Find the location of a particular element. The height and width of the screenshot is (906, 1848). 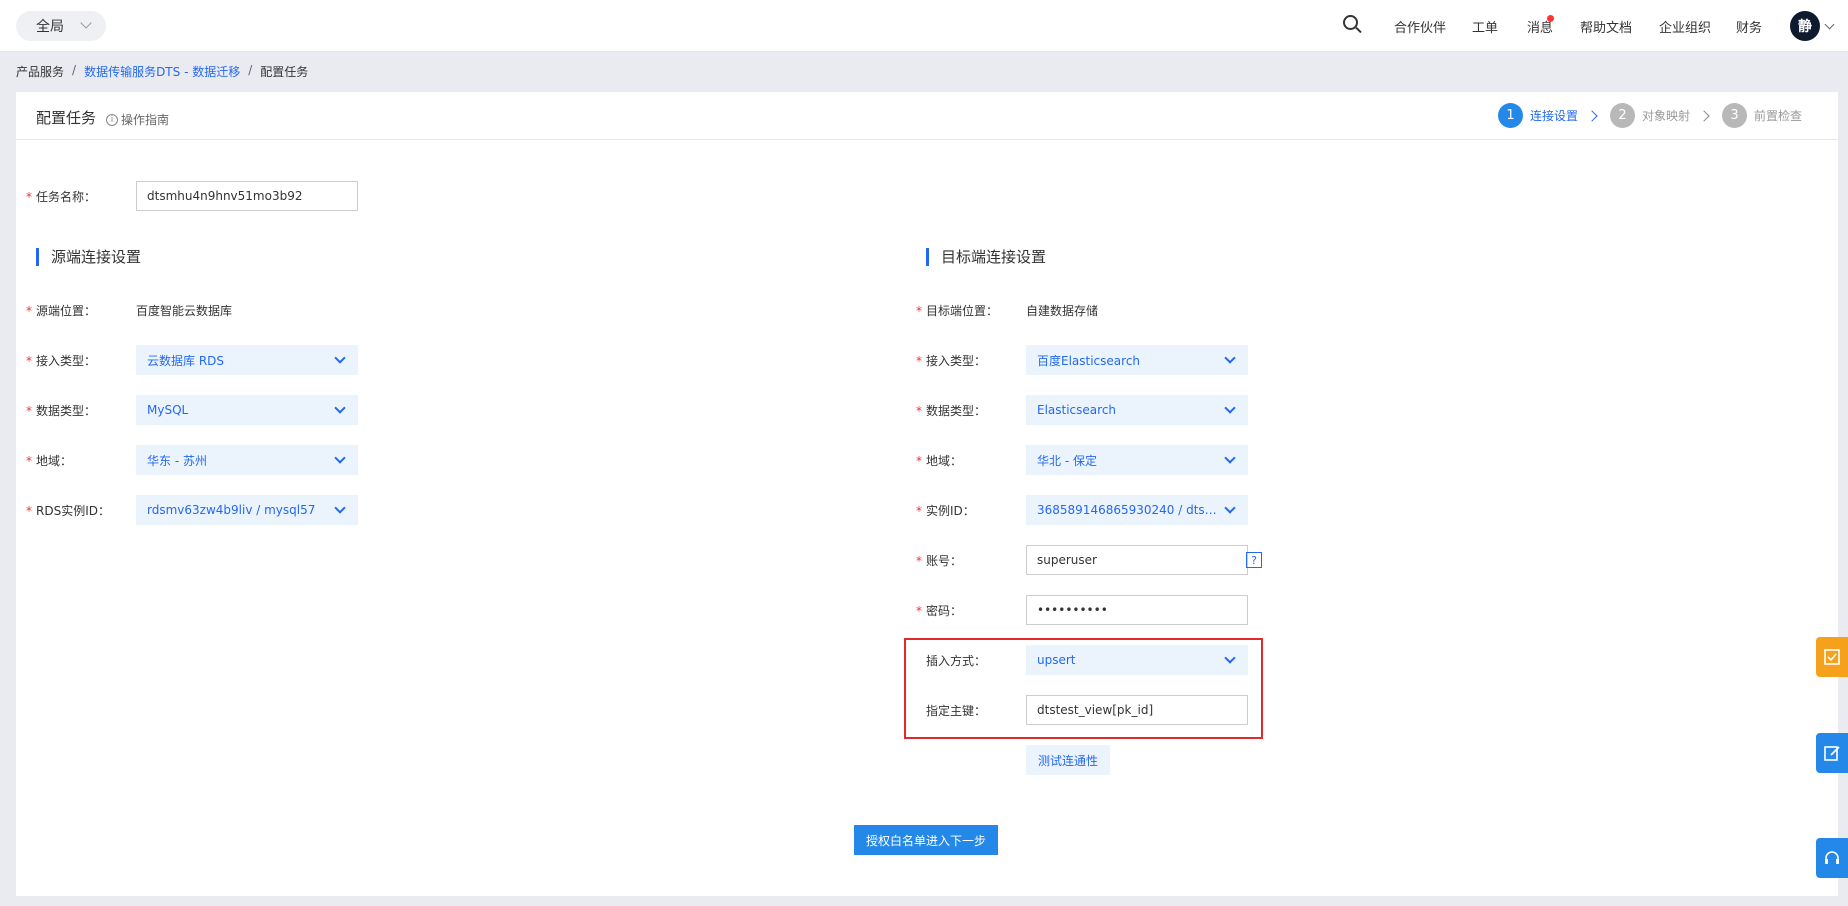

primary-key-field: 指定主键： dtstest_view[pk_id] is located at coordinates (1087, 710).